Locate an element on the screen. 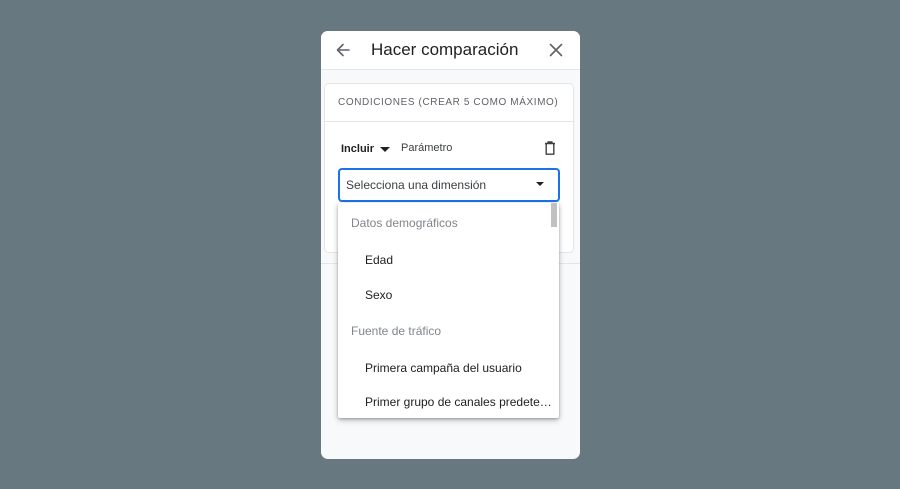 The image size is (900, 489). option-first-user-campaign: Primera campaña del usuario is located at coordinates (443, 368).